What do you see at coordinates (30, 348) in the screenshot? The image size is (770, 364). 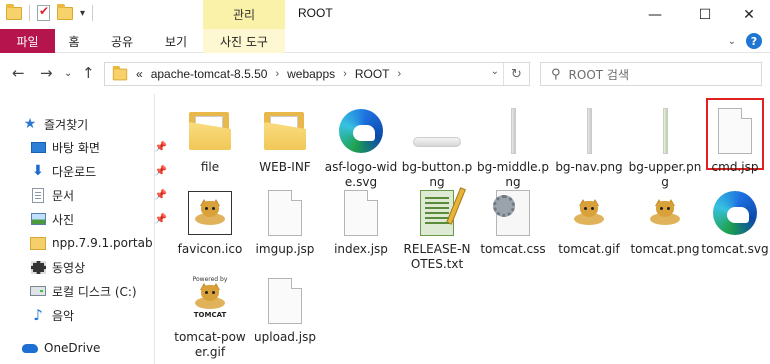 I see `cloud-icon` at bounding box center [30, 348].